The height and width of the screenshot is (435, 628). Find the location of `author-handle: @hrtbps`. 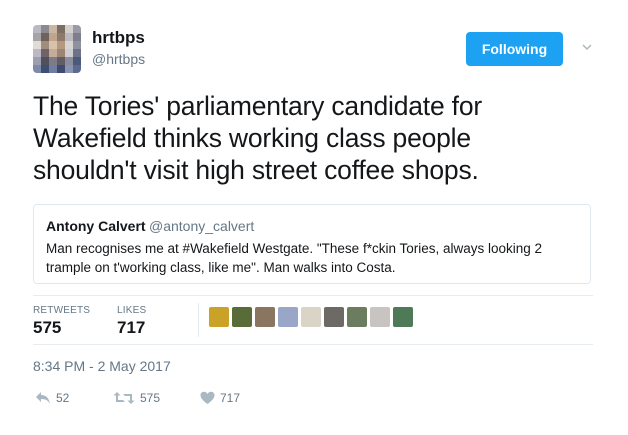

author-handle: @hrtbps is located at coordinates (118, 59).